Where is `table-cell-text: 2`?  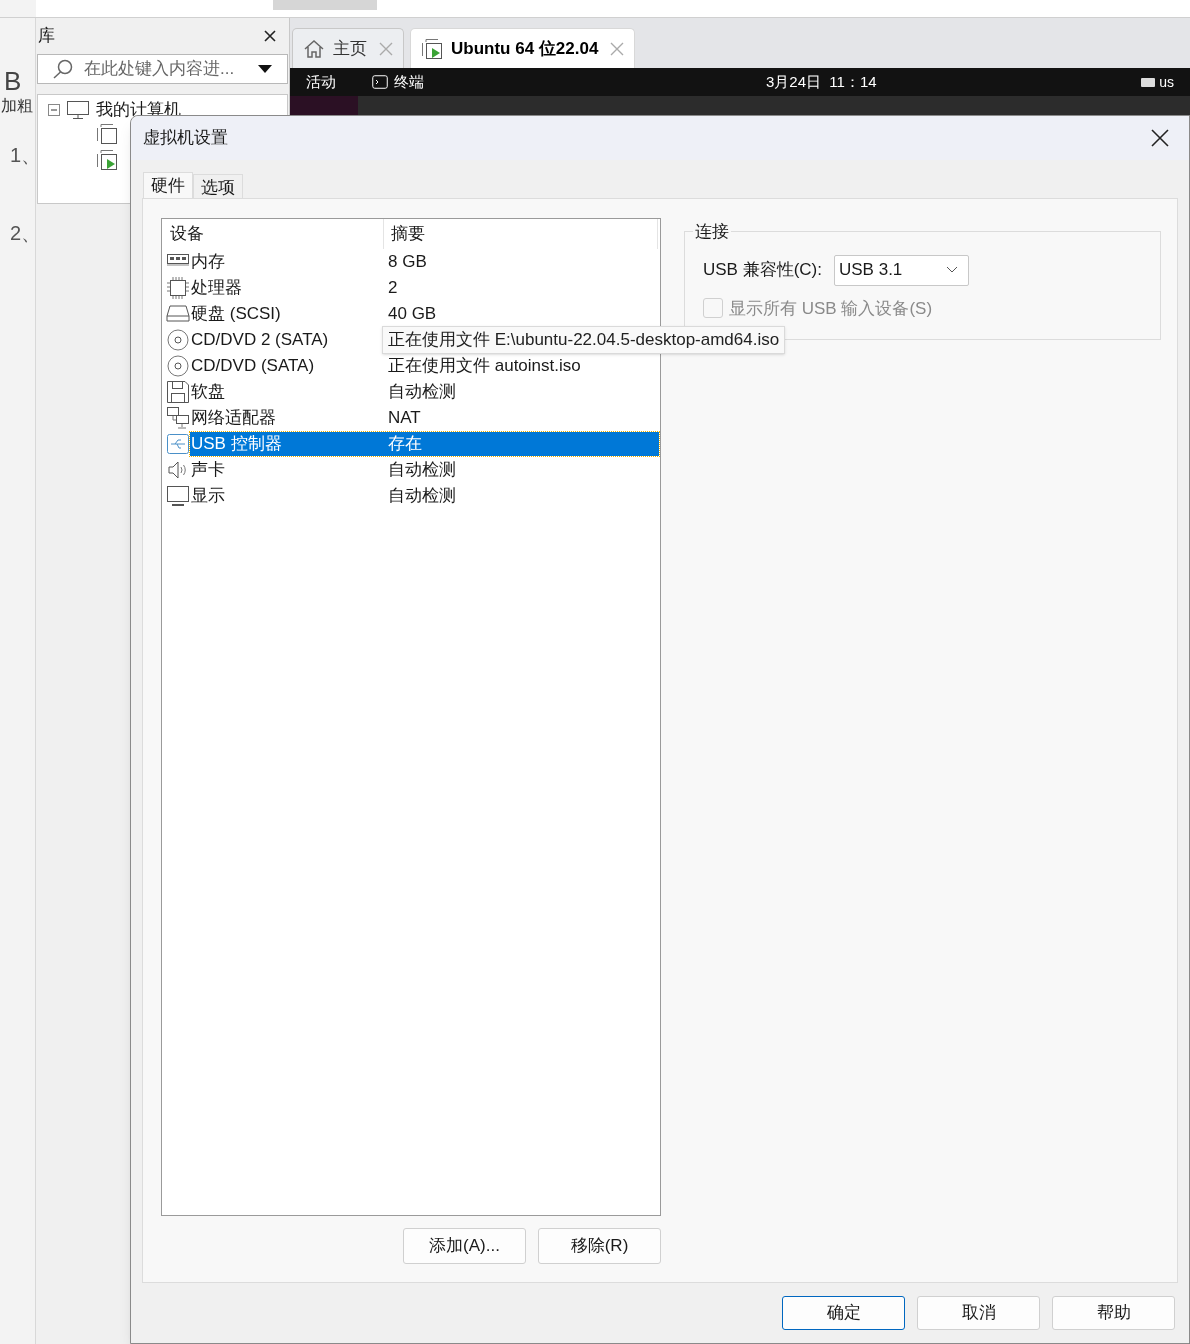 table-cell-text: 2 is located at coordinates (393, 288).